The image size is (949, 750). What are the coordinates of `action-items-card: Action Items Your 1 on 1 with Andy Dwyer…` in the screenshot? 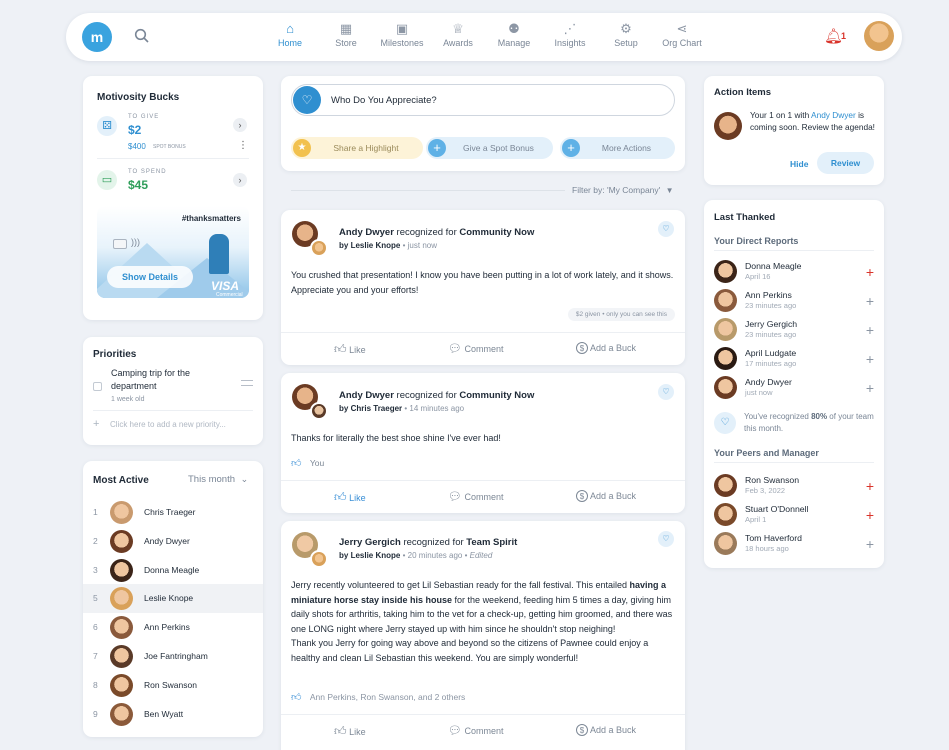 It's located at (794, 130).